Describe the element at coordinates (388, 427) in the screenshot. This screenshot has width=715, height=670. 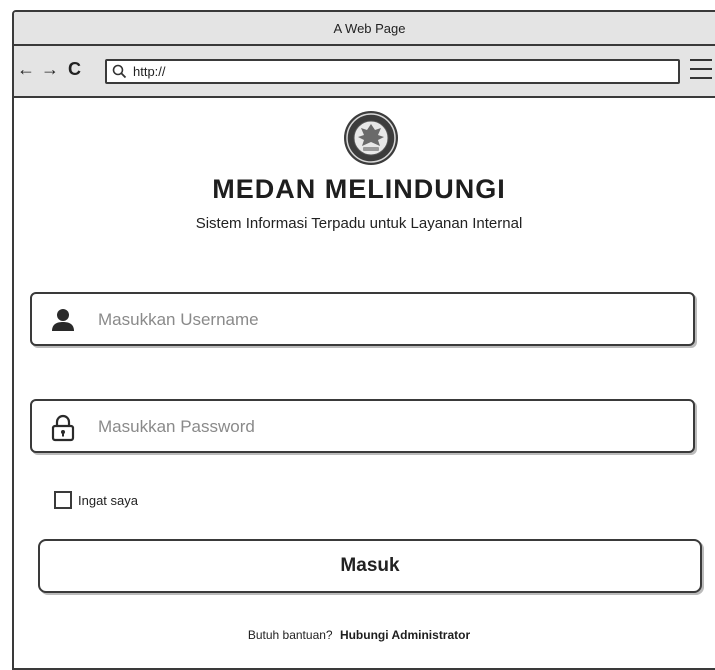
I see `password-input` at that location.